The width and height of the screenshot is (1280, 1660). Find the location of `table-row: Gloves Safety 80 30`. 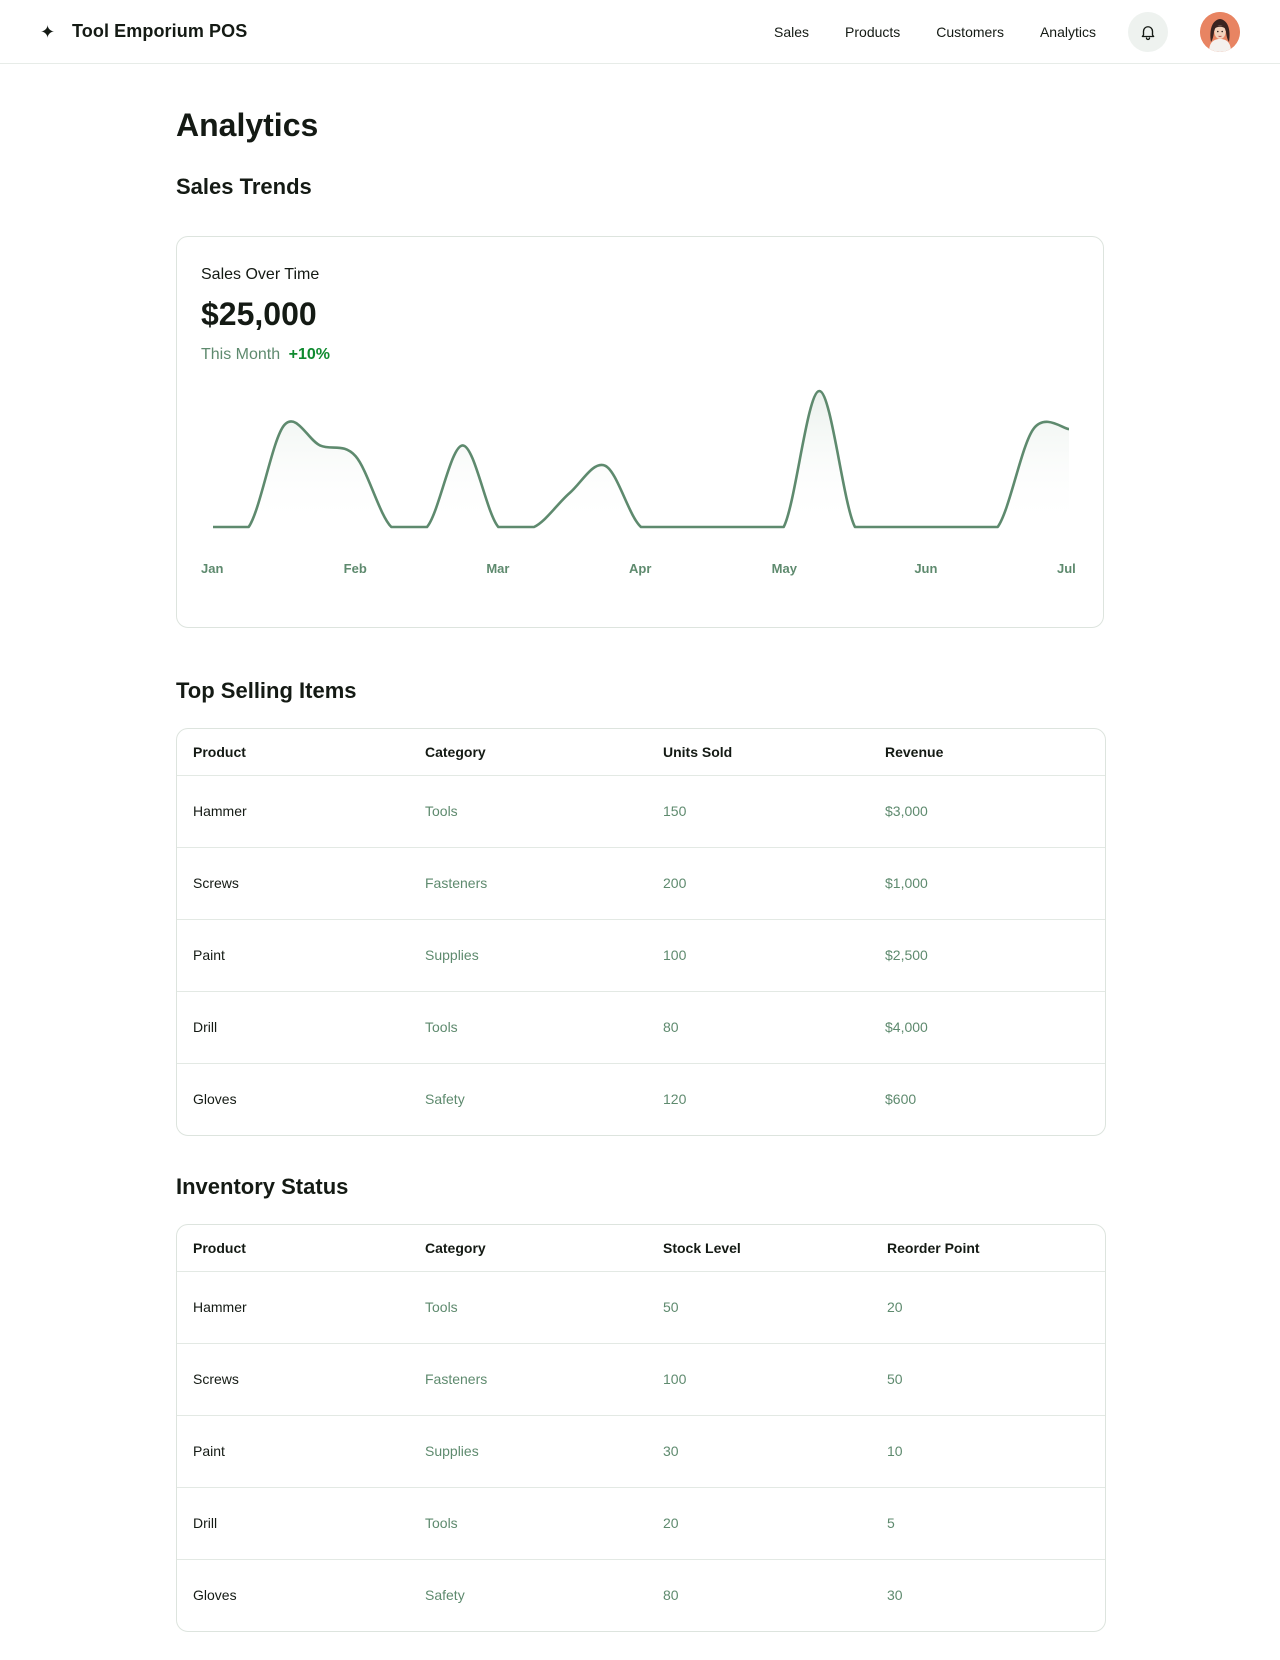

table-row: Gloves Safety 80 30 is located at coordinates (641, 1595).